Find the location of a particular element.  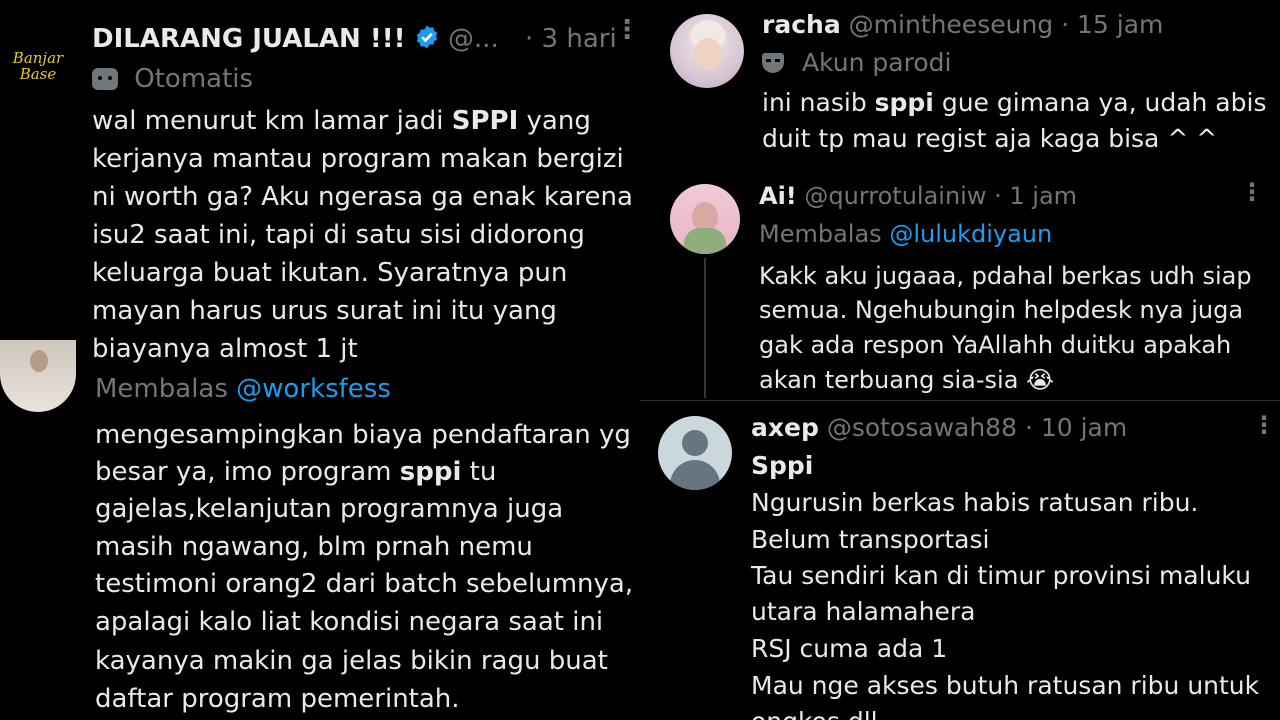

tweet-line: wal menurut km lamar jadi SPPI yang is located at coordinates (341, 121).